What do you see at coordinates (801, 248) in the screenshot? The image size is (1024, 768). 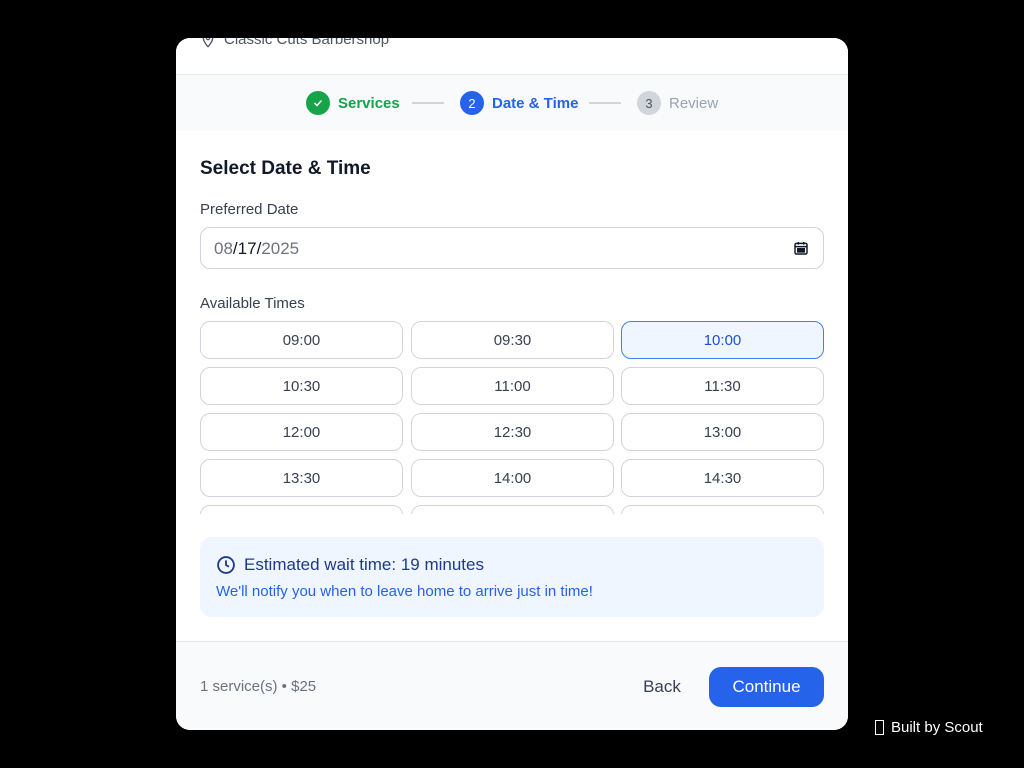 I see `calendar-icon` at bounding box center [801, 248].